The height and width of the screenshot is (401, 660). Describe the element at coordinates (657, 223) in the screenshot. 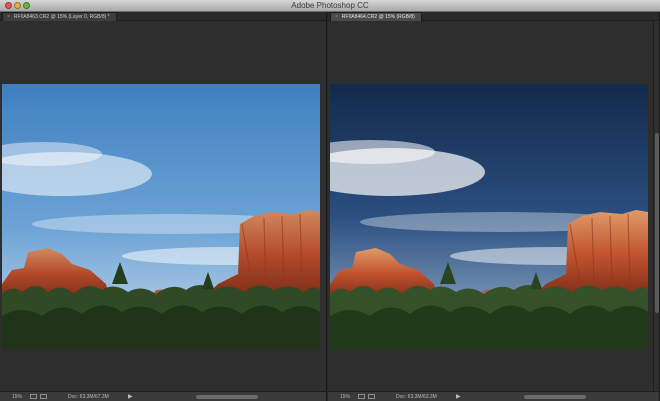

I see `vertical-scrollbar-thumb` at that location.